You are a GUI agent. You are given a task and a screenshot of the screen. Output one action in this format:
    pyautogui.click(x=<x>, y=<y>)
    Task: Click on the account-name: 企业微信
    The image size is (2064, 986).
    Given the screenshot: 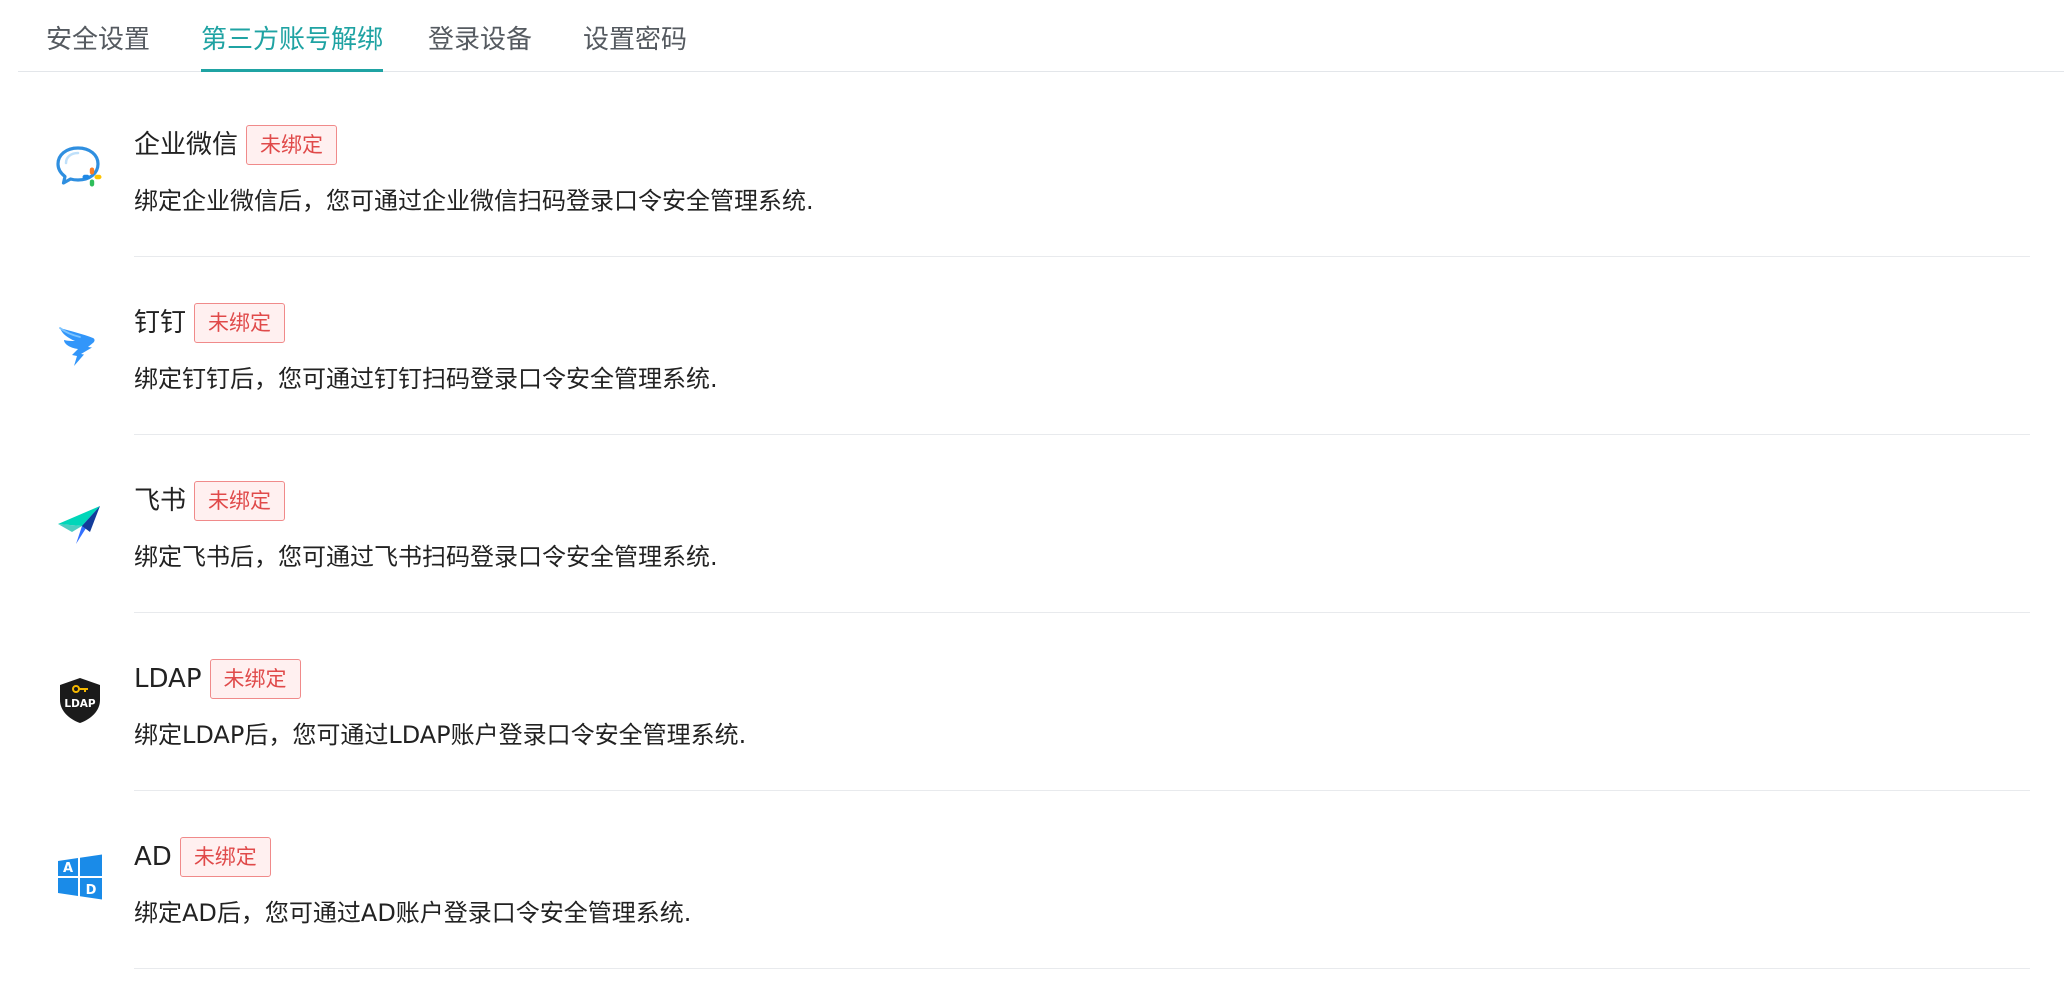 What is the action you would take?
    pyautogui.click(x=186, y=145)
    